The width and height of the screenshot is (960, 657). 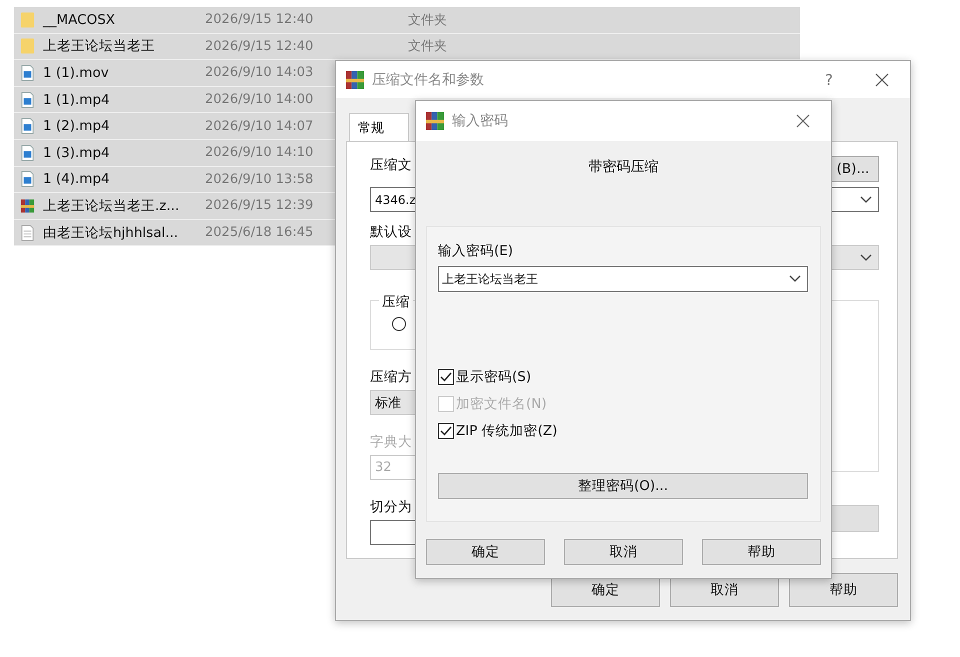 I want to click on dialog-heading: 带密码压缩, so click(x=624, y=167).